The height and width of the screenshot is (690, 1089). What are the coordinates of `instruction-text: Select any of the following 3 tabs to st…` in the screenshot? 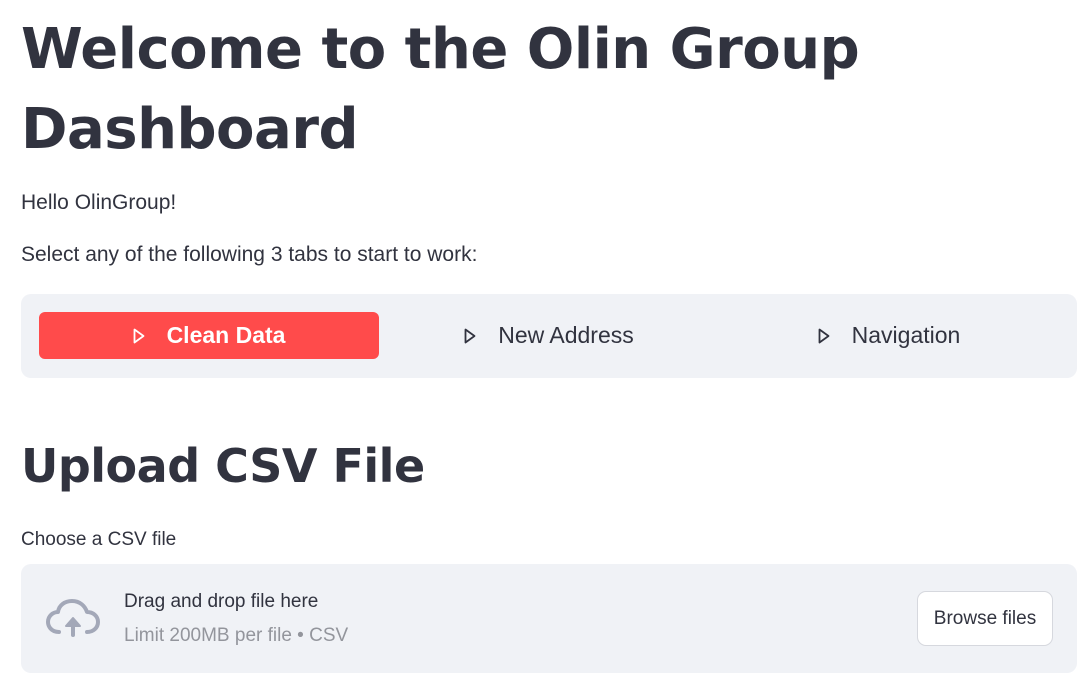 It's located at (249, 254).